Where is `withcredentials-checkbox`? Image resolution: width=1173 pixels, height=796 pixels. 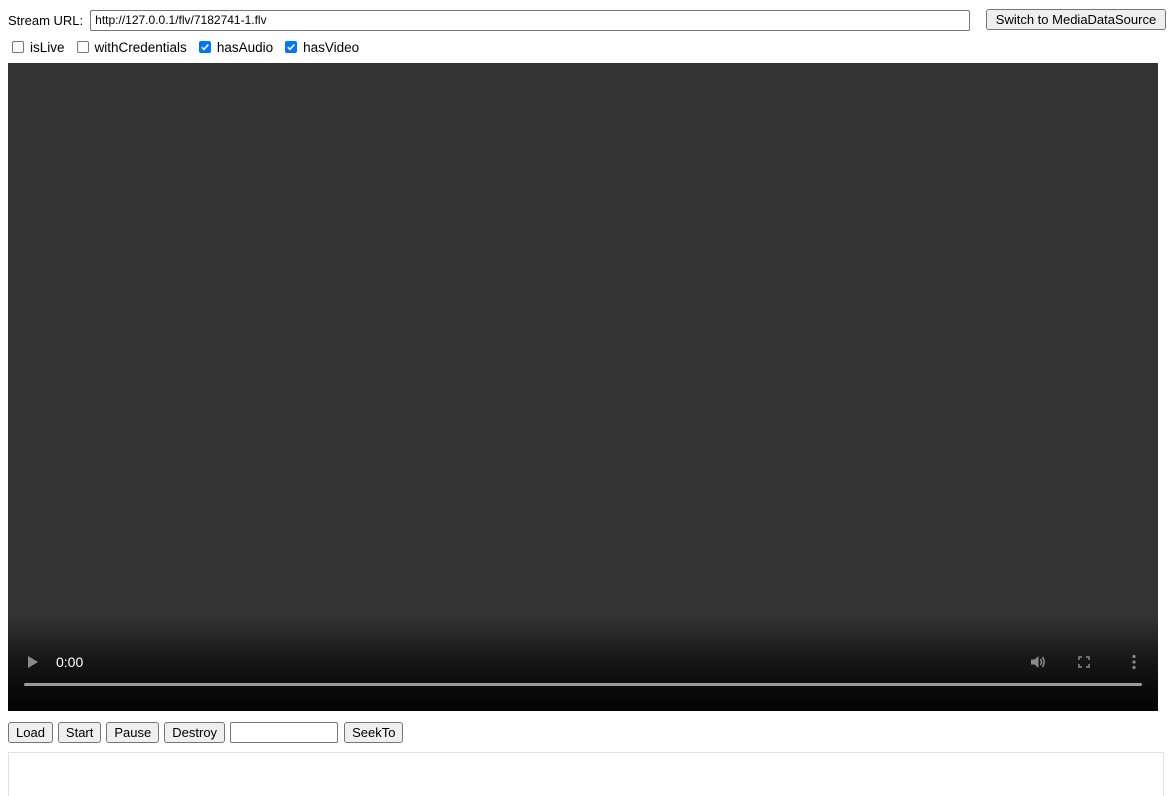 withcredentials-checkbox is located at coordinates (82, 47).